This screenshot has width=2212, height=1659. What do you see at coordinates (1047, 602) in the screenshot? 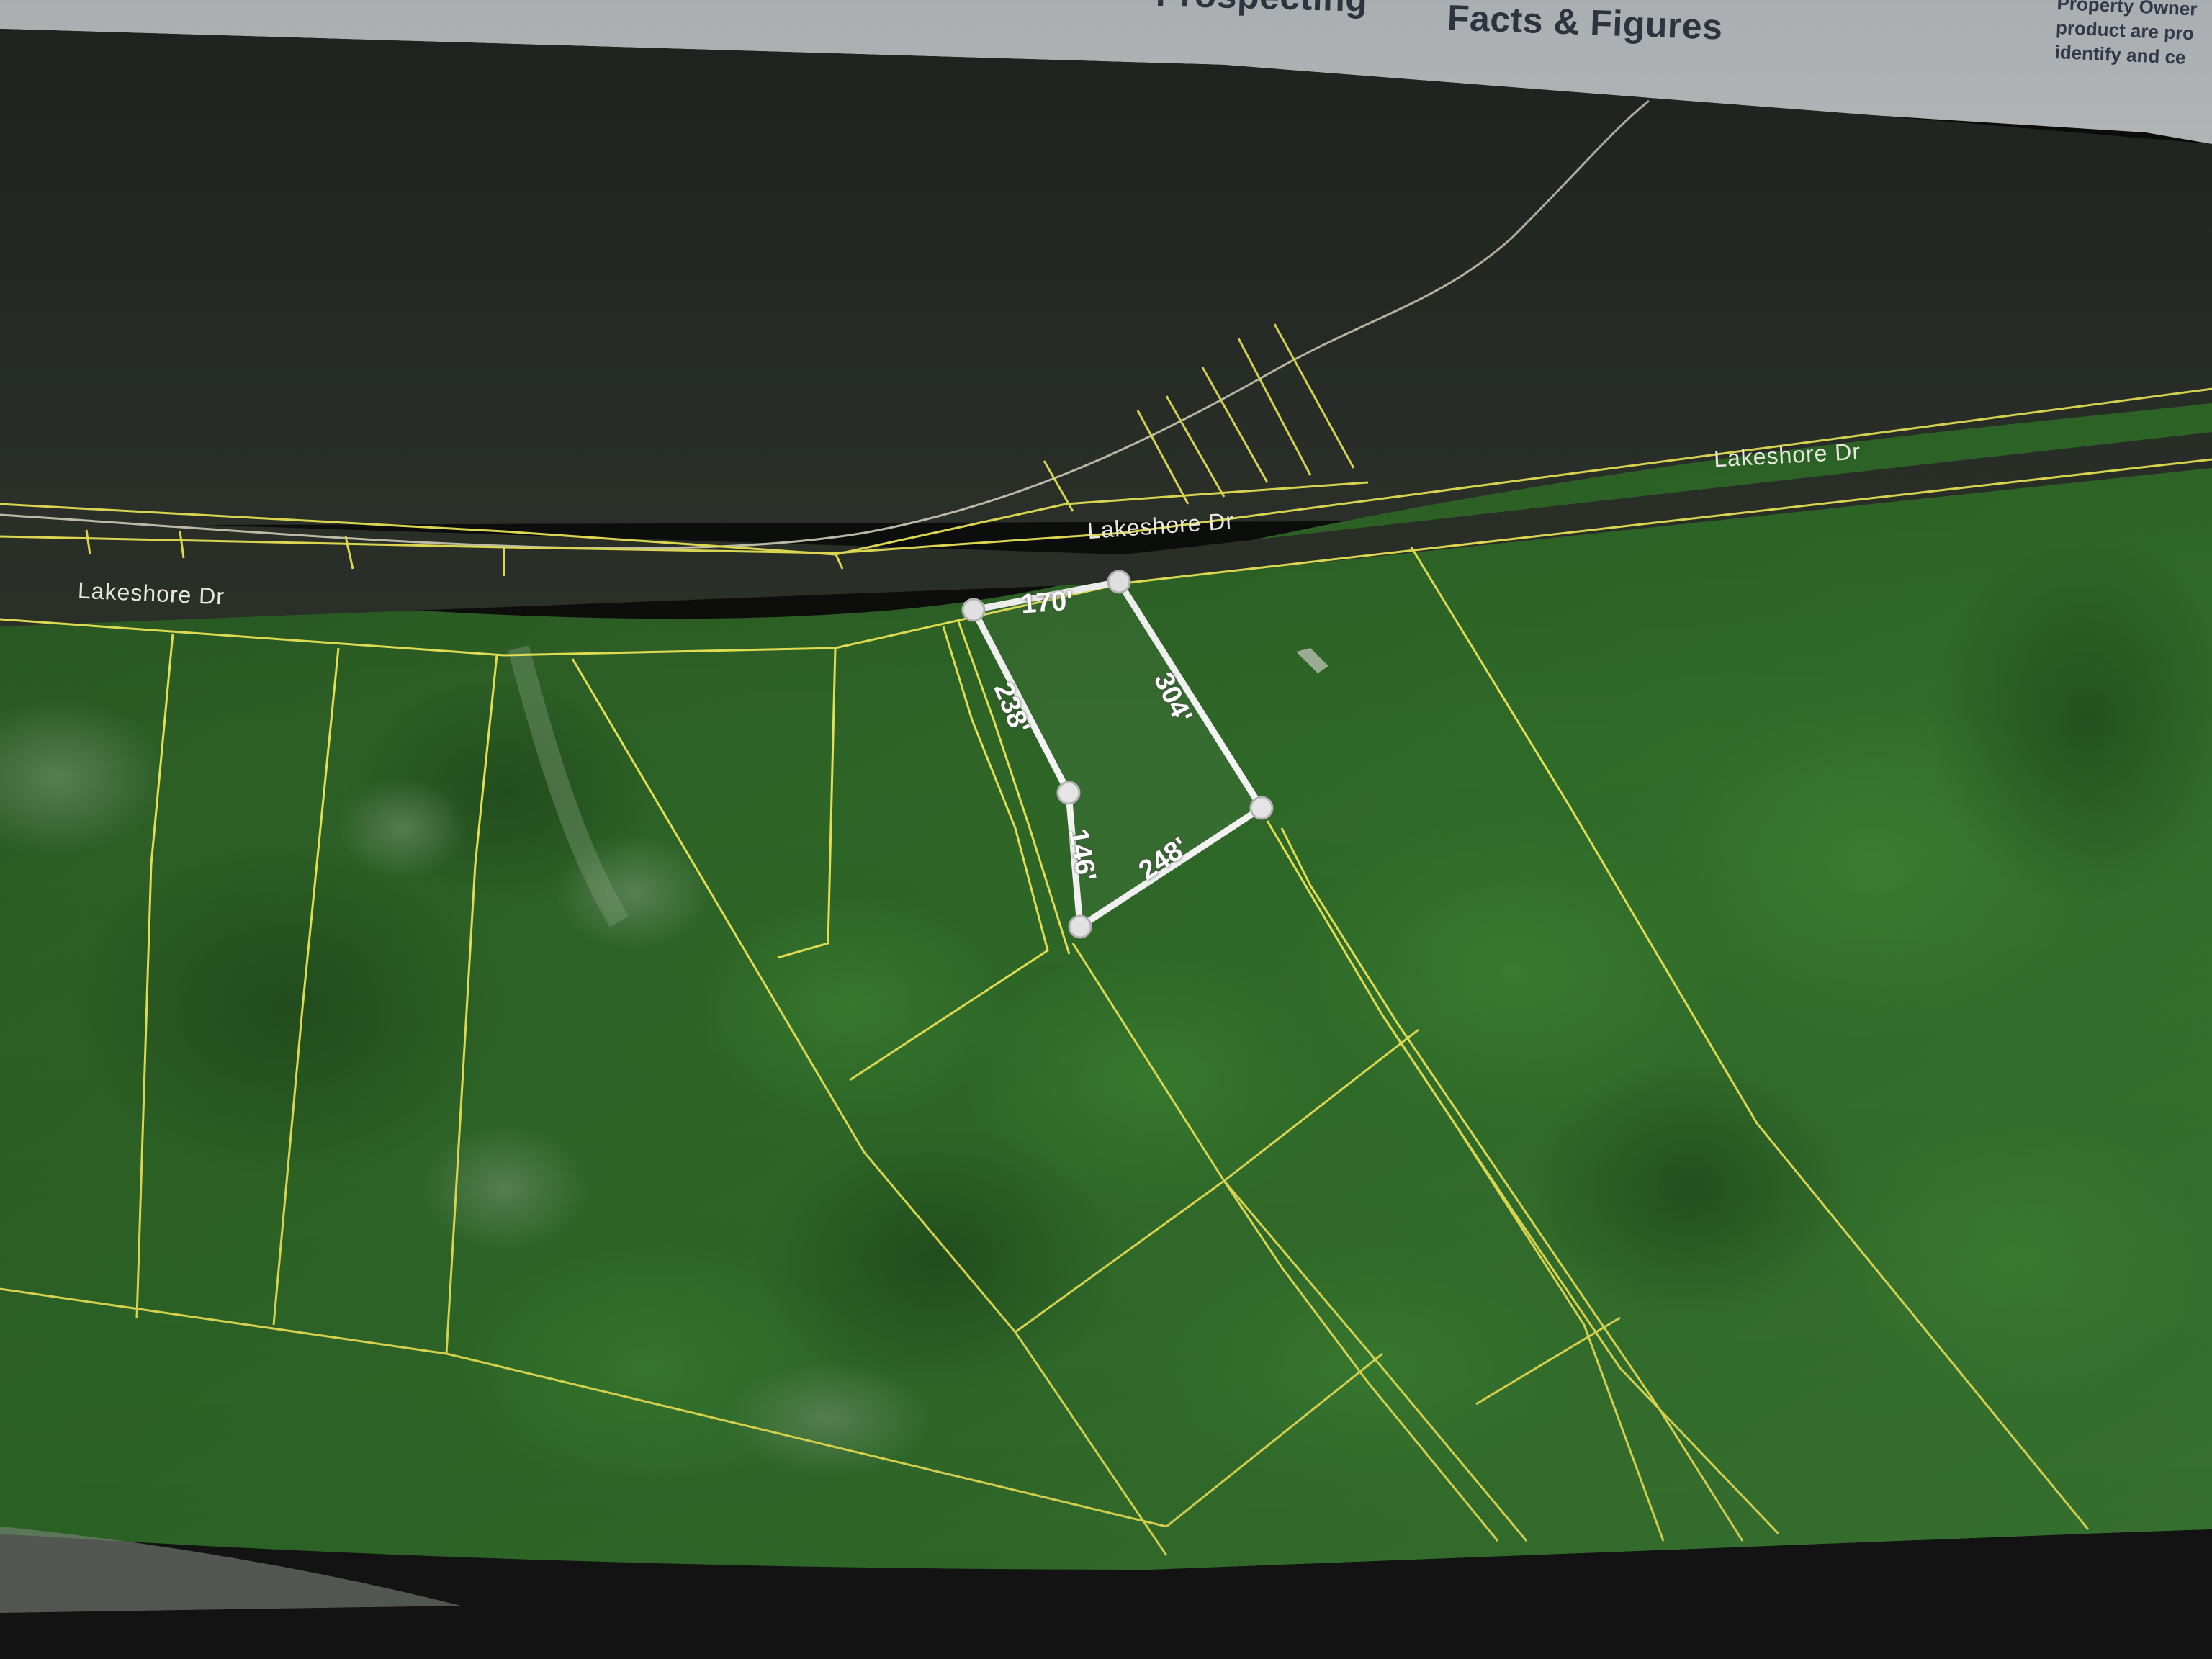
I see `dimension-label-north: 170'` at bounding box center [1047, 602].